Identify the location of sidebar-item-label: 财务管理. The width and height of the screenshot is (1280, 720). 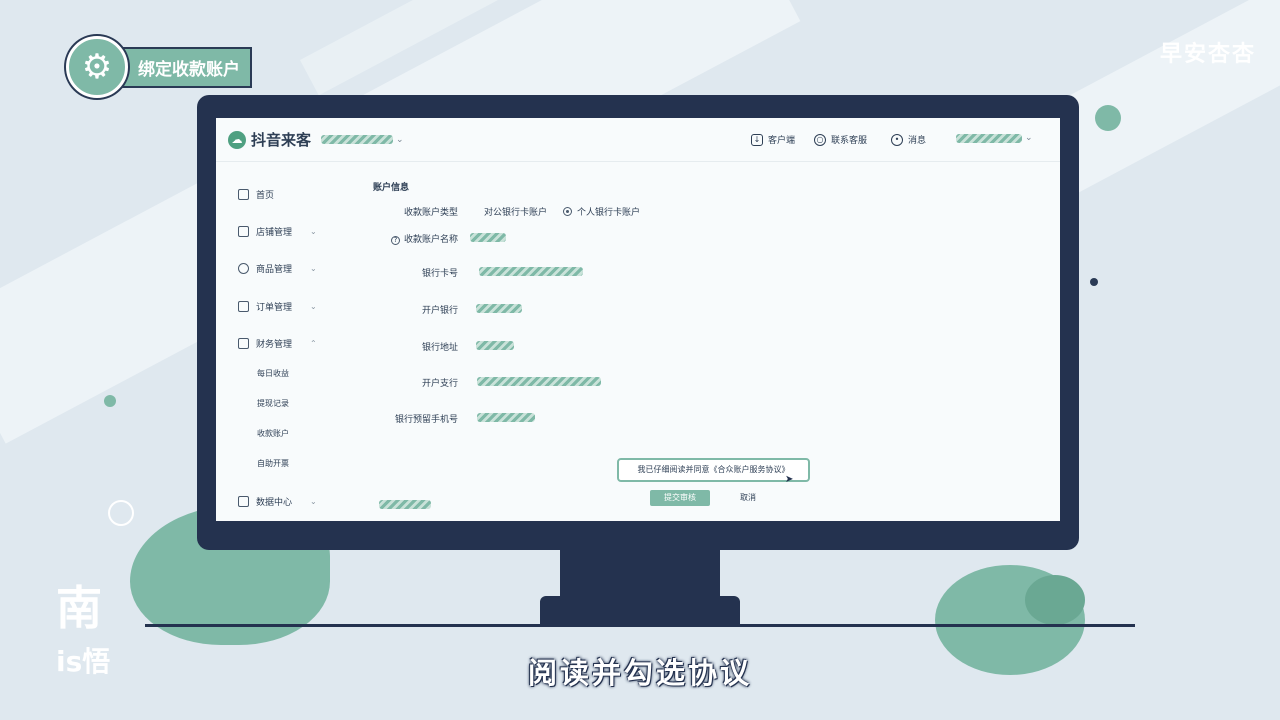
(274, 345).